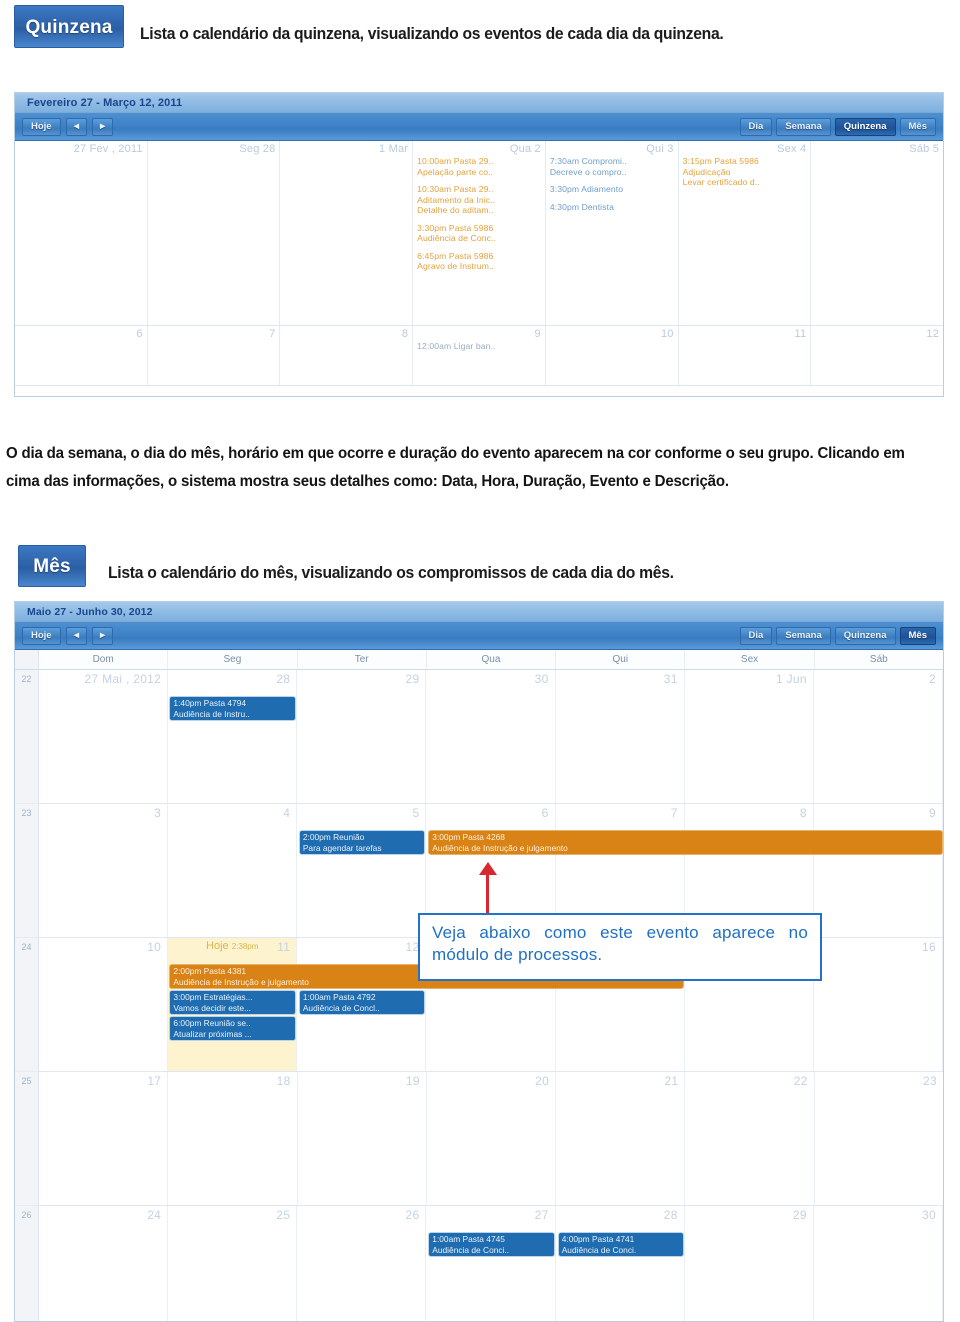 The height and width of the screenshot is (1322, 960). I want to click on fortnight-event: 10:00am Pasta 29.. Apelação parte co.., so click(479, 166).